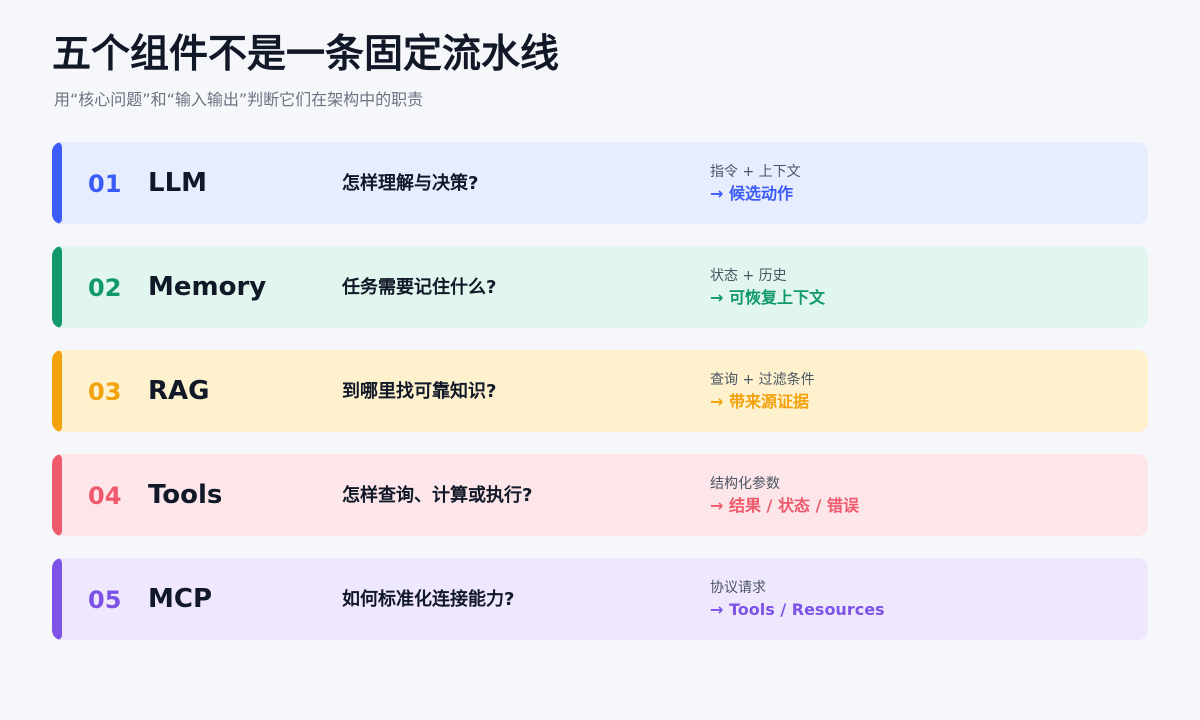 The height and width of the screenshot is (720, 1200). Describe the element at coordinates (784, 505) in the screenshot. I see `component-output: → 结果 / 状态 / 错误` at that location.